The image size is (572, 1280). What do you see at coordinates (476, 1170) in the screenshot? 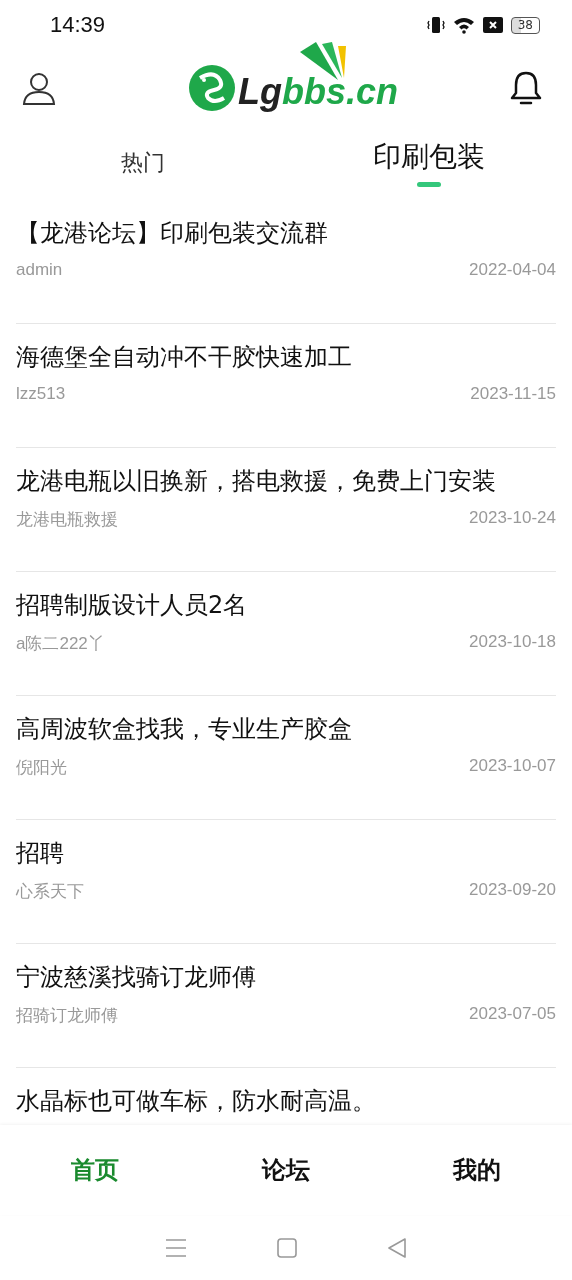
I see `nav-tab: 我的` at bounding box center [476, 1170].